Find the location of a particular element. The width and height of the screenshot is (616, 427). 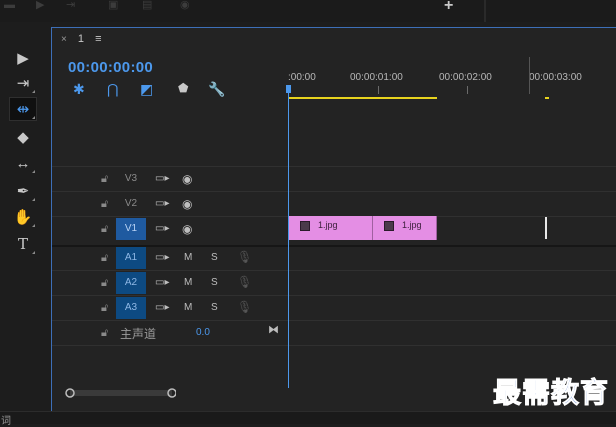

play-icon: ▶ is located at coordinates (40, 5).